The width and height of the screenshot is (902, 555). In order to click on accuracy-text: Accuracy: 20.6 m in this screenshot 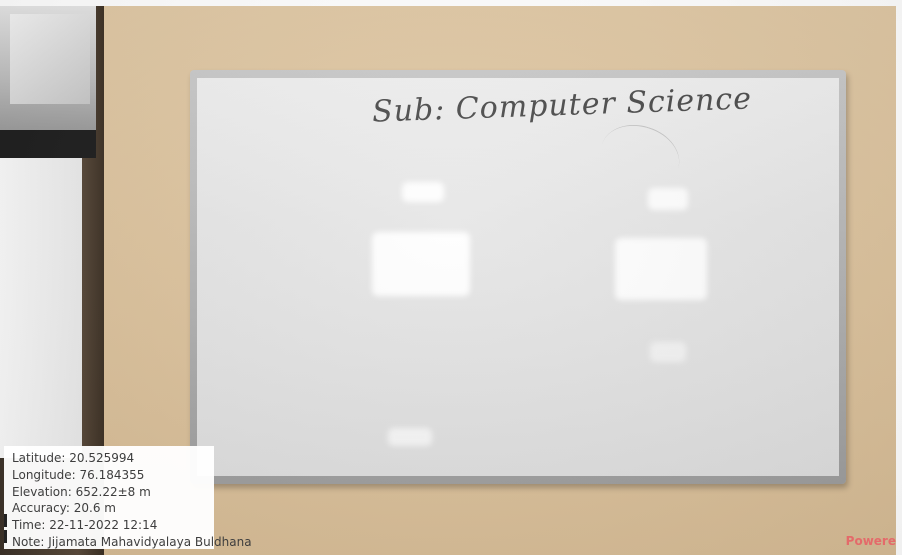, I will do `click(64, 508)`.